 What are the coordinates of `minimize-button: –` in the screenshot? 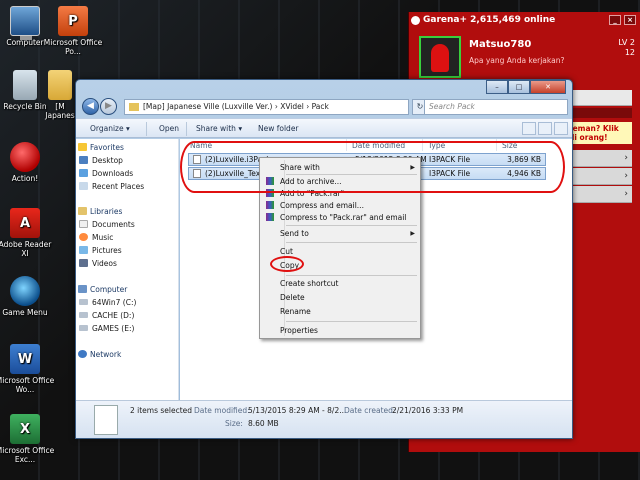 It's located at (497, 87).